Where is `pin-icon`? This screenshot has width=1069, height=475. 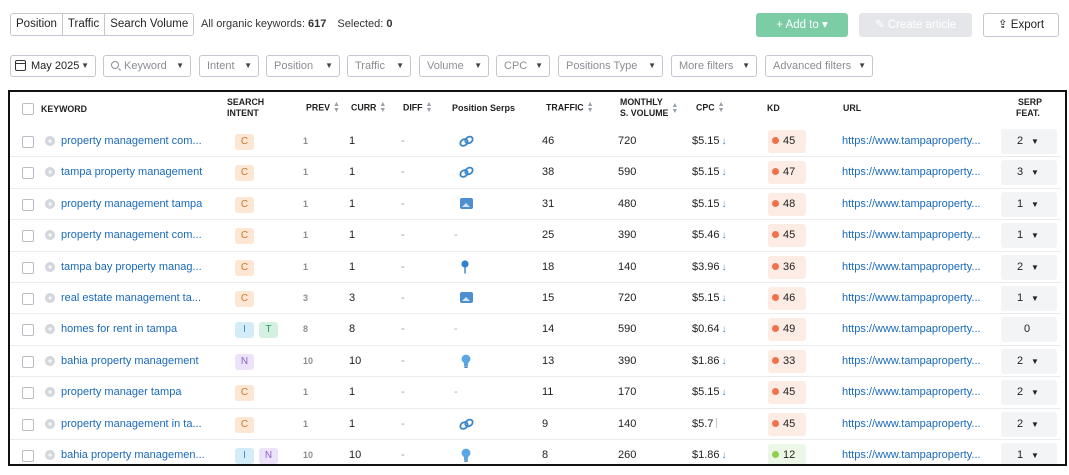 pin-icon is located at coordinates (465, 266).